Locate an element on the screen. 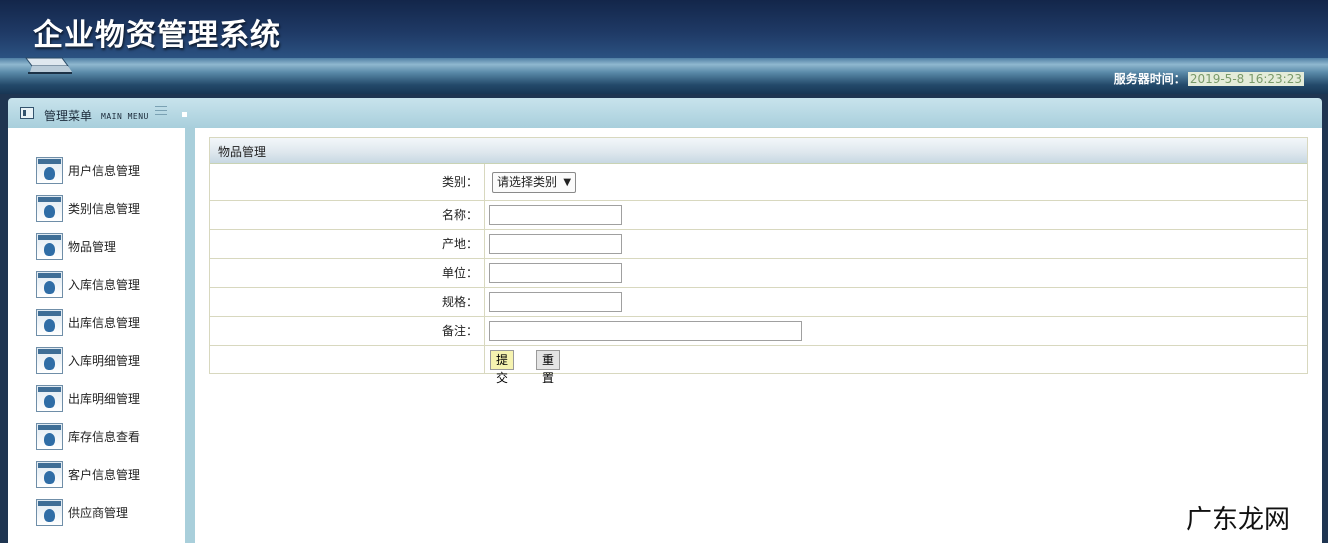  form-row-remark: 备注： is located at coordinates (758, 330).